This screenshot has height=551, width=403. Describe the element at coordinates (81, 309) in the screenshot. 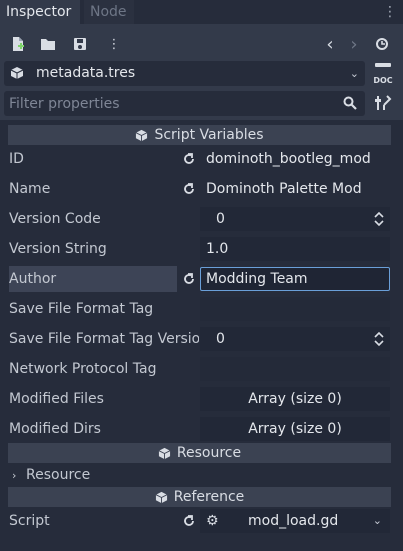

I see `prop-label: Save File Format Tag` at that location.